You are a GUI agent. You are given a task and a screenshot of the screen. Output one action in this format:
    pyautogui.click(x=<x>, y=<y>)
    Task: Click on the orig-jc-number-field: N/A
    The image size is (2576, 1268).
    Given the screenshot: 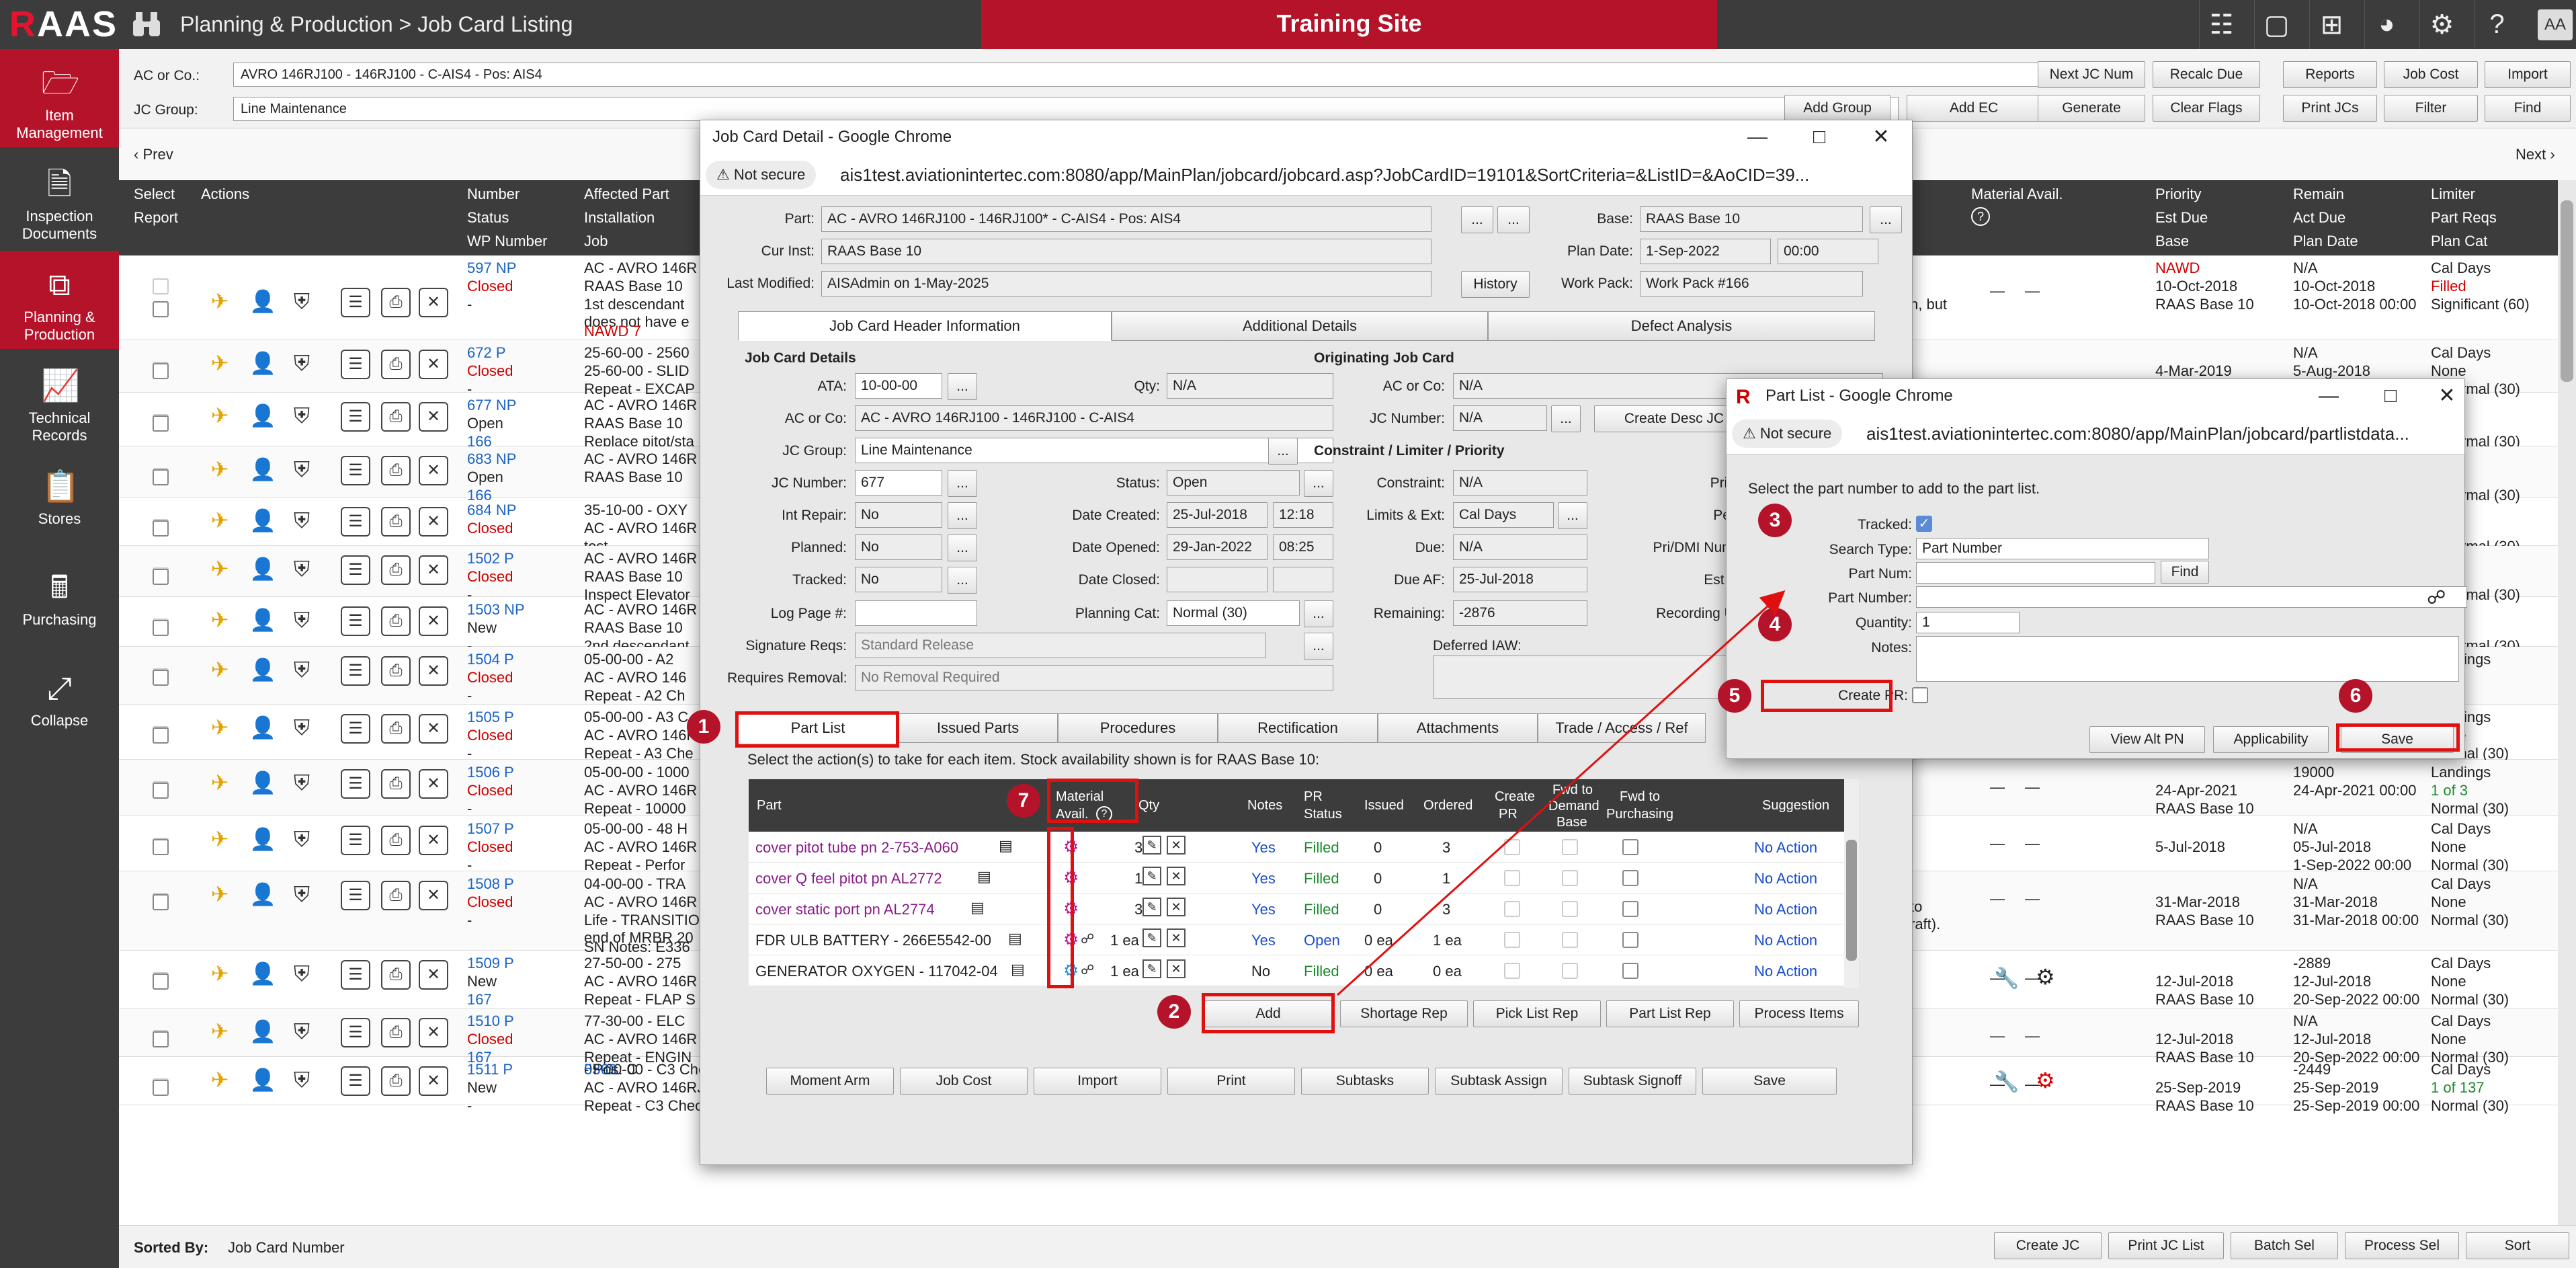 What is the action you would take?
    pyautogui.click(x=1500, y=418)
    